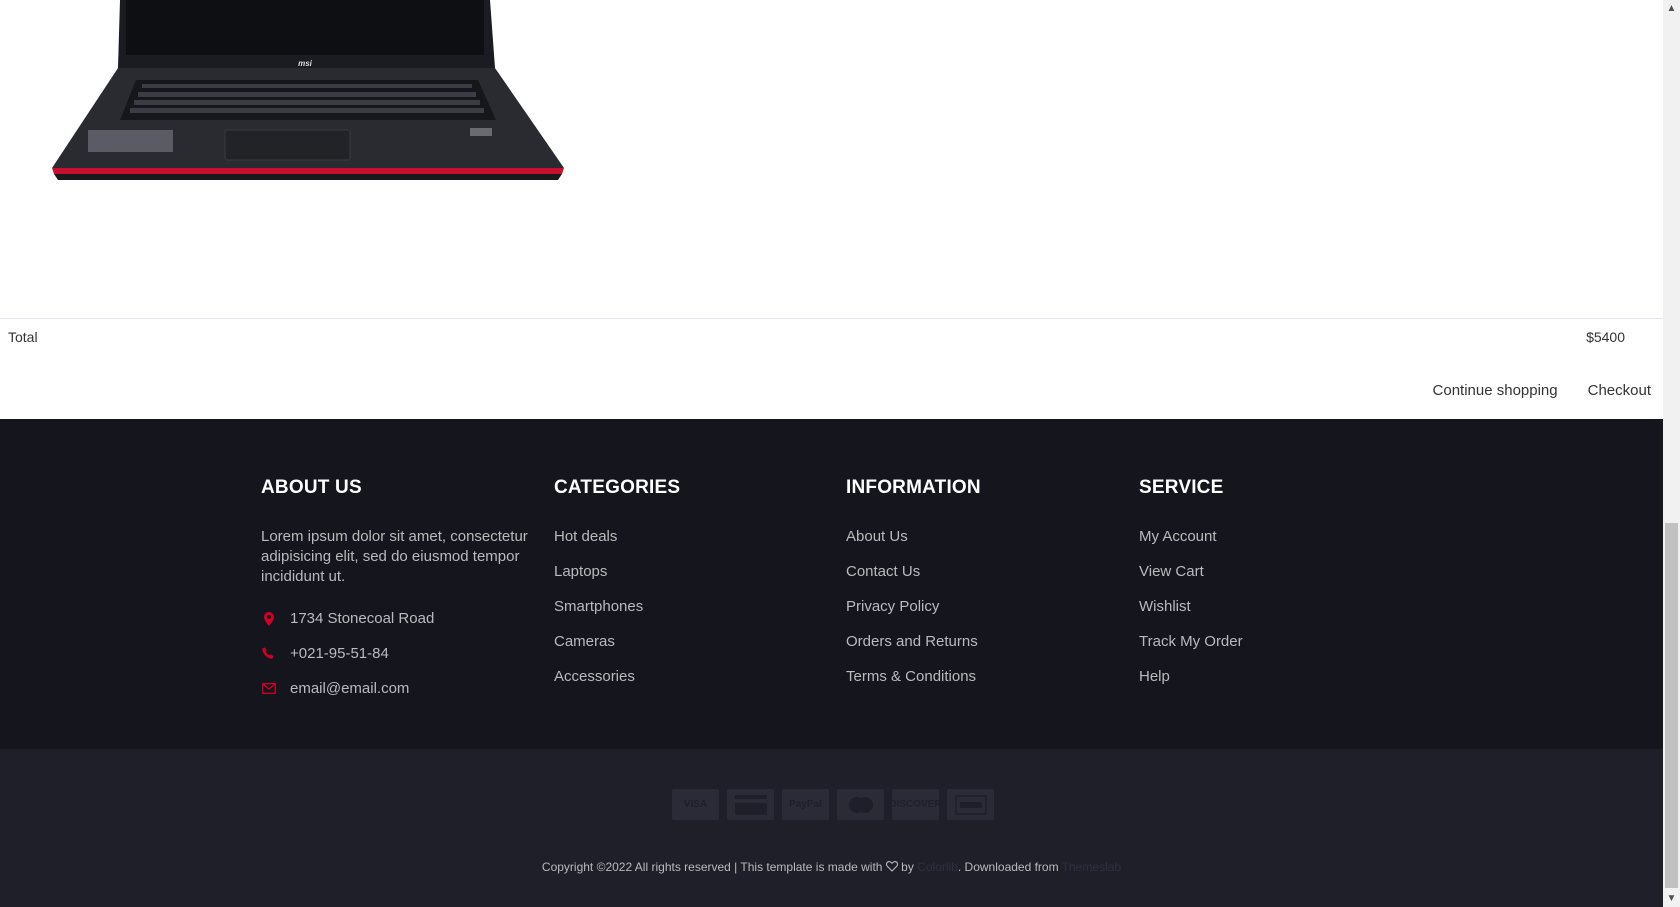  What do you see at coordinates (1008, 867) in the screenshot?
I see `copyright-downloaded: . Downloaded from` at bounding box center [1008, 867].